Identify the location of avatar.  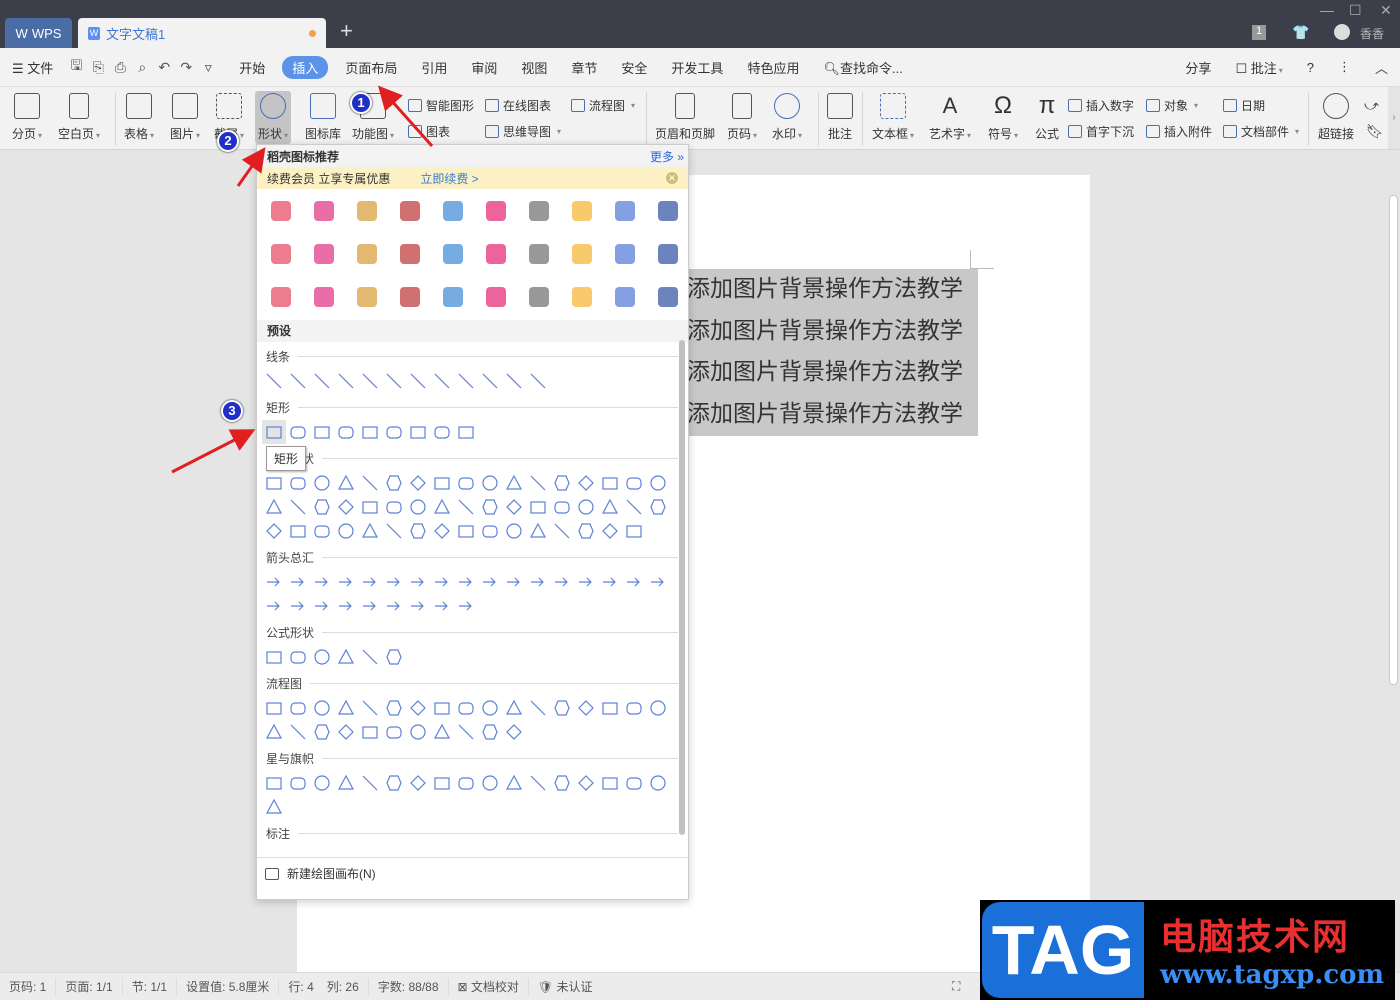
(1342, 32).